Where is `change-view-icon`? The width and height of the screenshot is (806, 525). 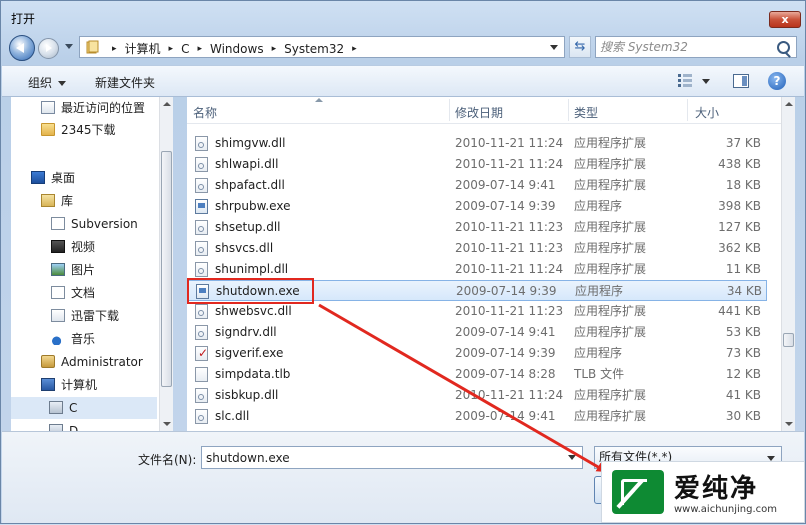 change-view-icon is located at coordinates (685, 80).